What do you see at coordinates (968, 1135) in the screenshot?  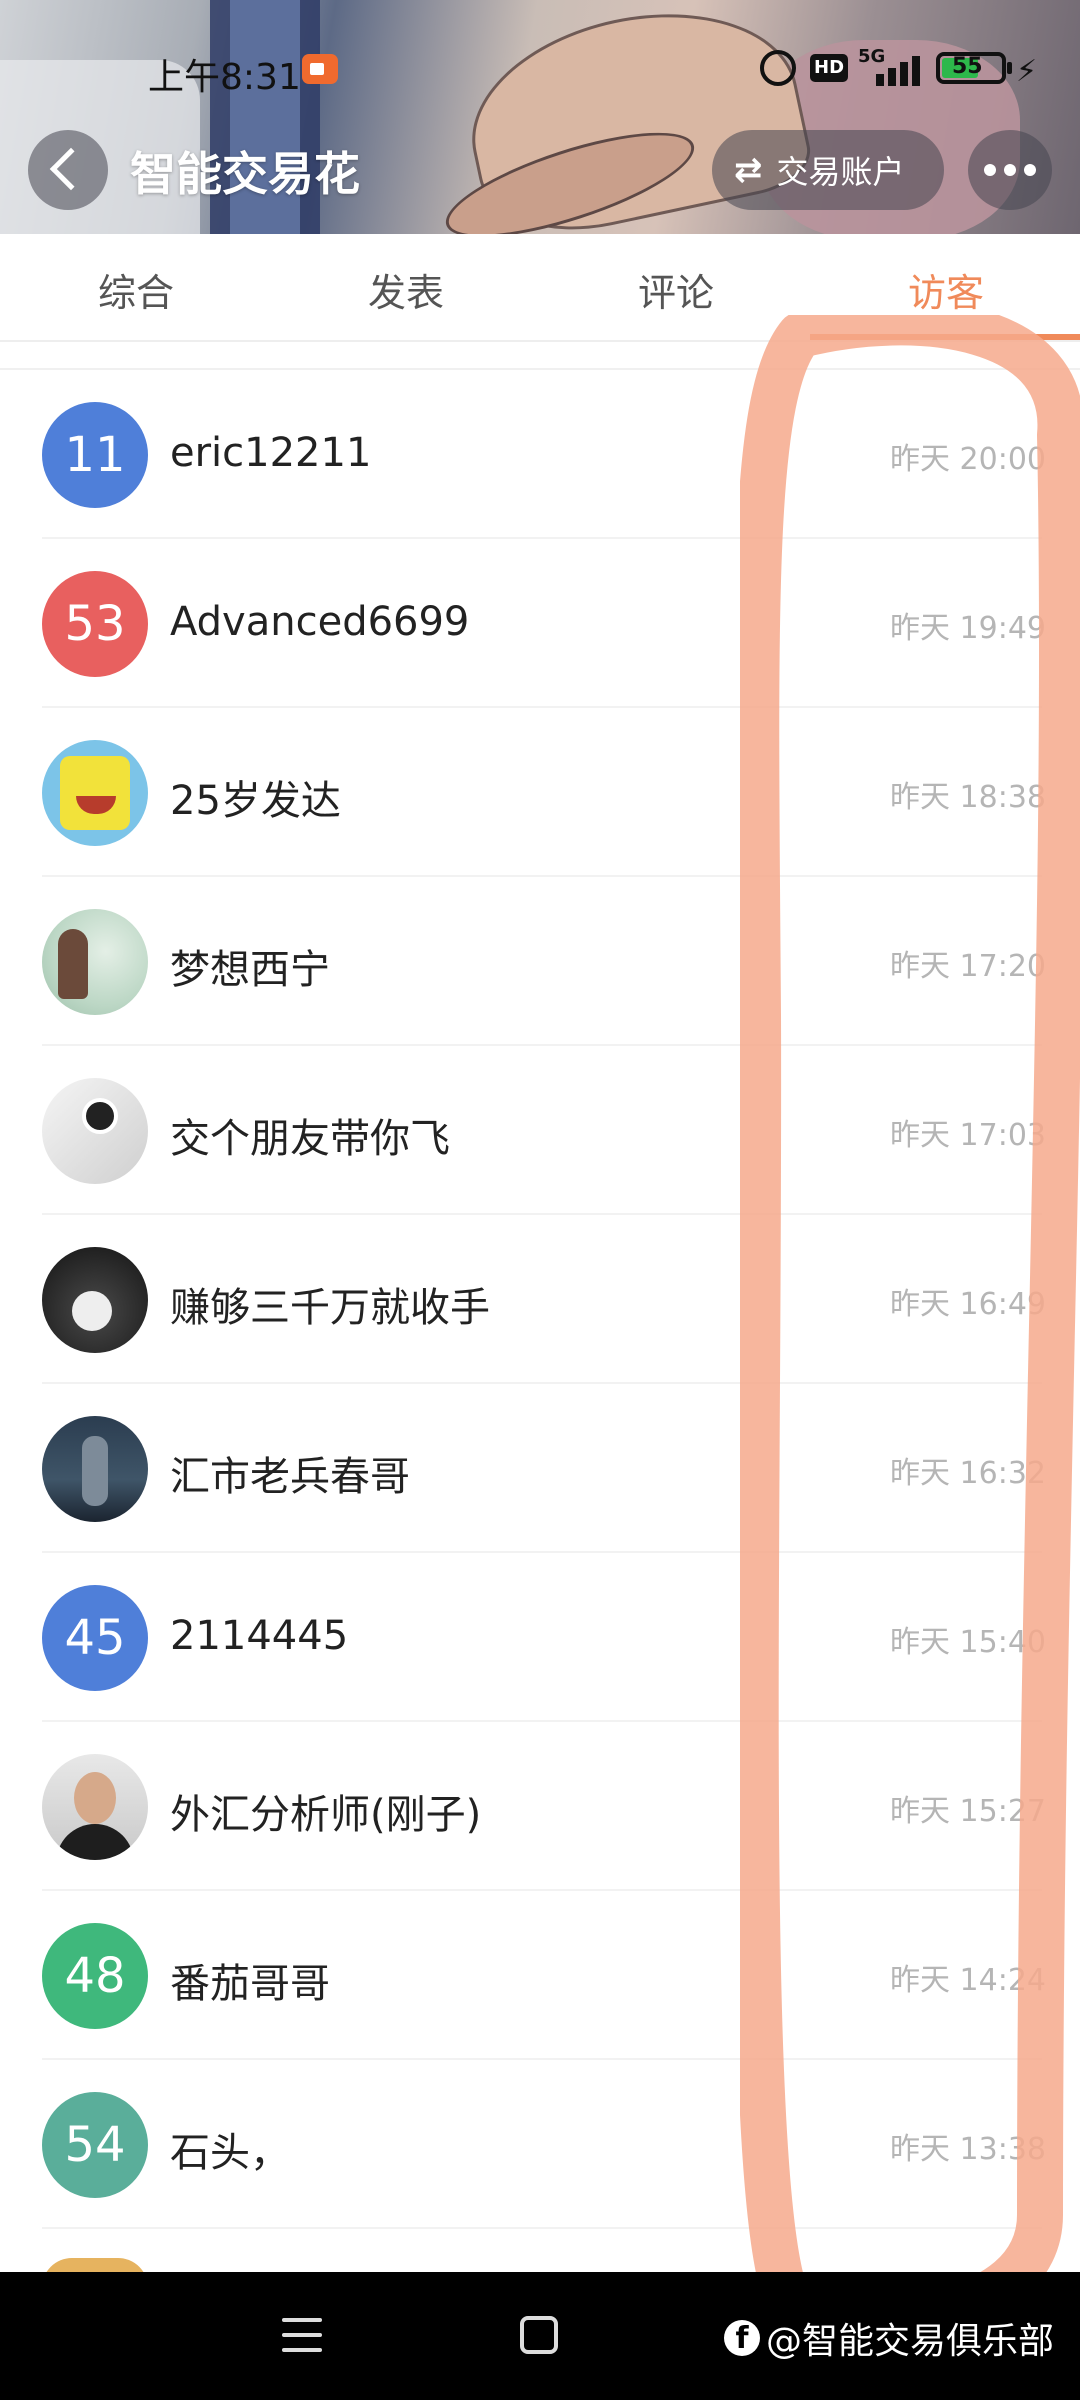 I see `visit-time: 昨天 17:03` at bounding box center [968, 1135].